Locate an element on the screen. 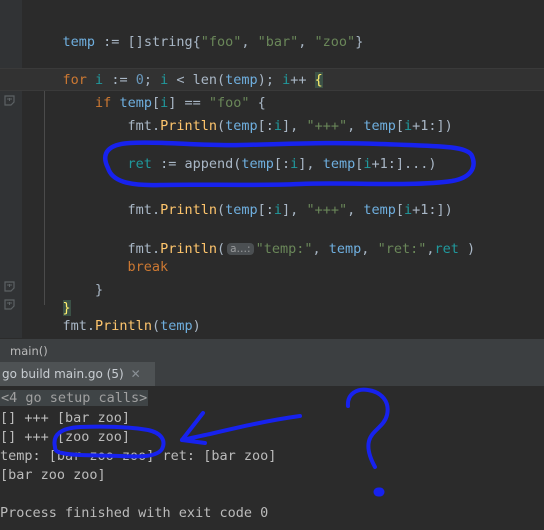 This screenshot has width=544, height=530. code-text: ret := append(temp[:i], temp[i+1:]...) is located at coordinates (229, 164).